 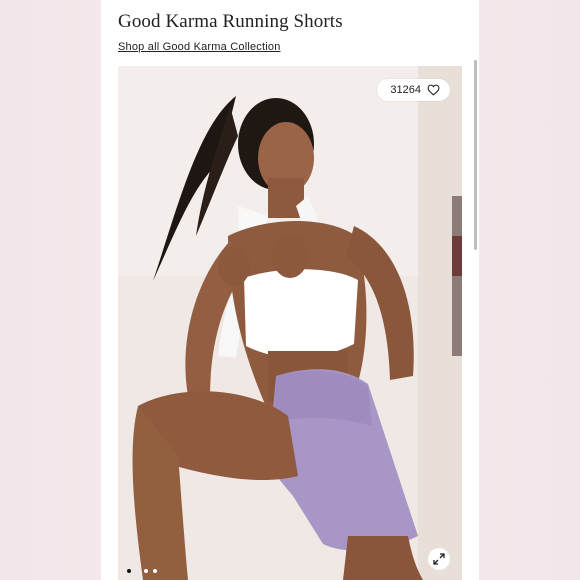 I want to click on expand-image-button, so click(x=439, y=559).